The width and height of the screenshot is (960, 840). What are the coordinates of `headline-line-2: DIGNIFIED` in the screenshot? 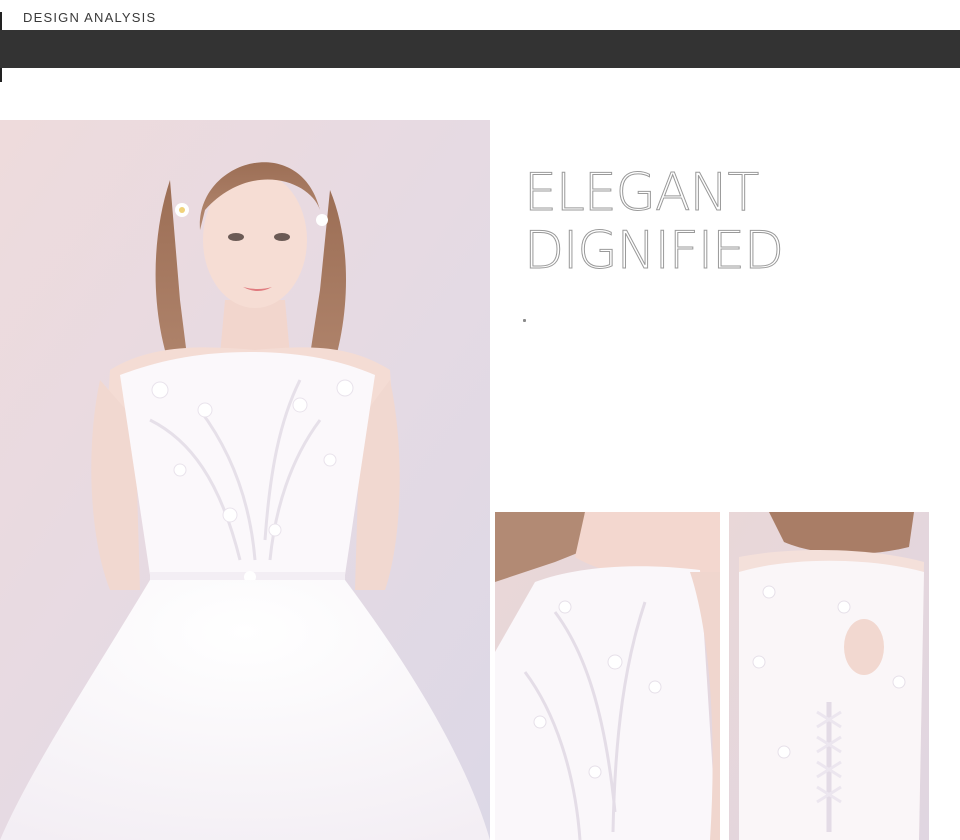 It's located at (653, 251).